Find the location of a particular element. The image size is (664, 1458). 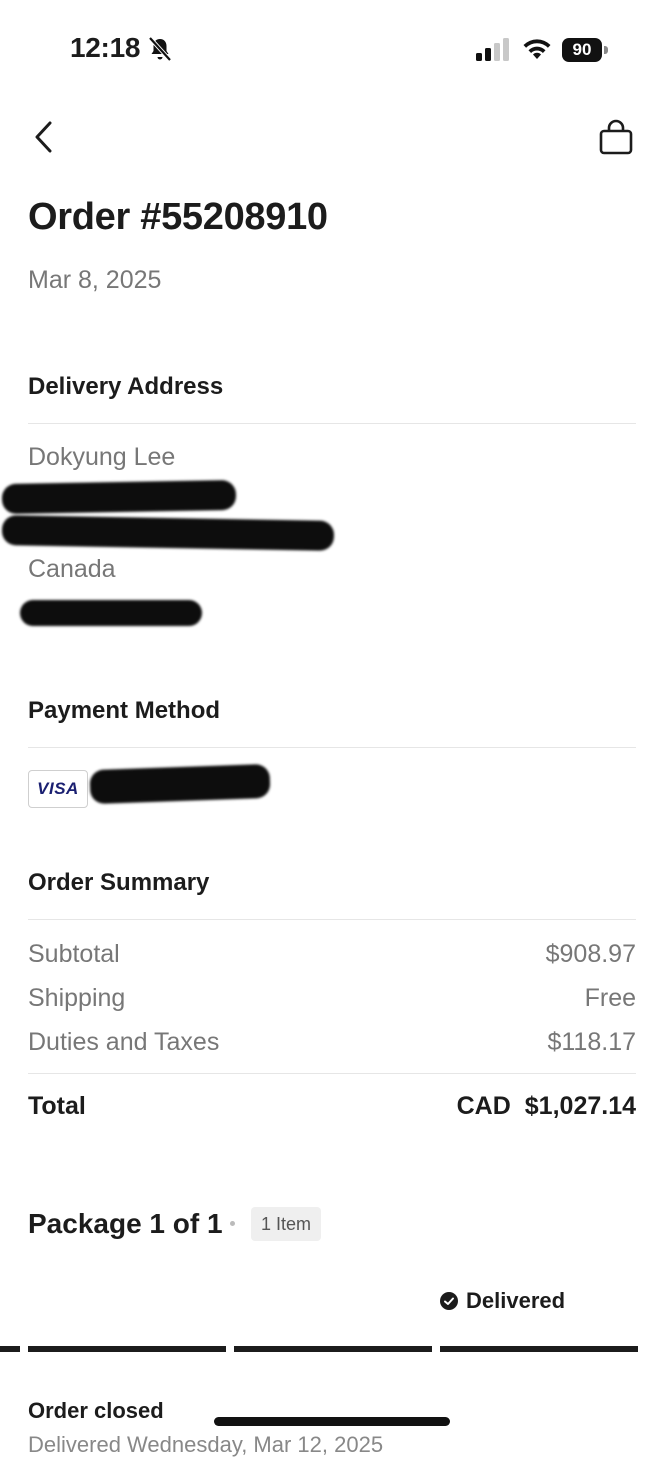

delivered-date-note: Delivered Wednesday, Mar 12, 2025 is located at coordinates (206, 1444).